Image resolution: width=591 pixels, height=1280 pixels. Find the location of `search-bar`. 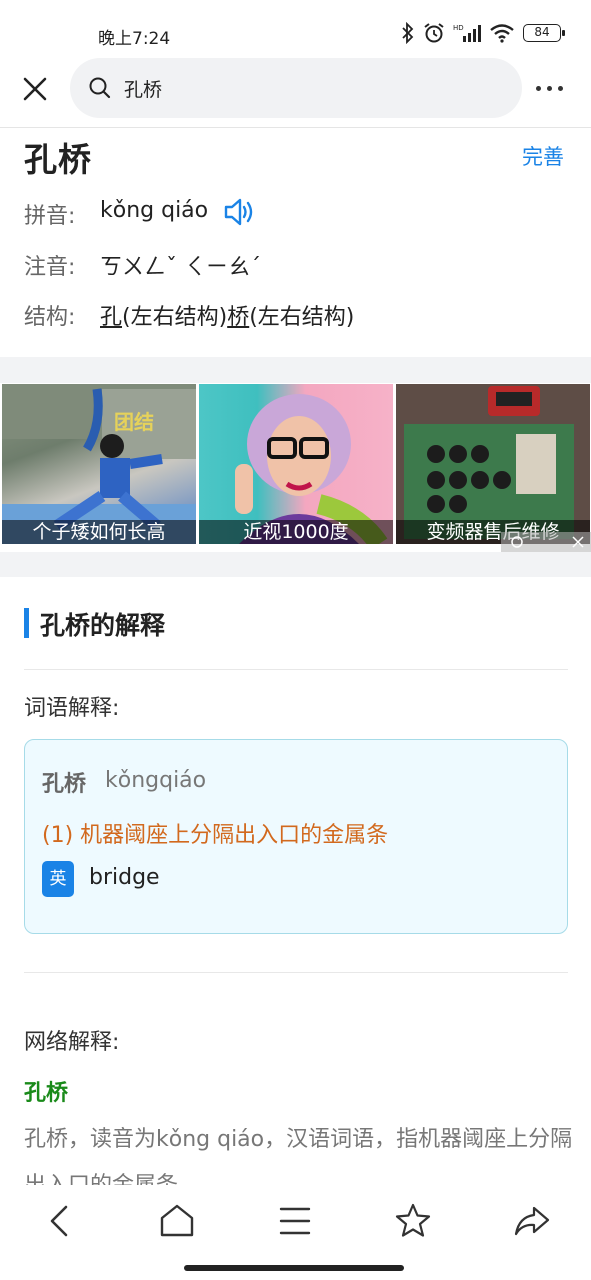

search-bar is located at coordinates (296, 88).